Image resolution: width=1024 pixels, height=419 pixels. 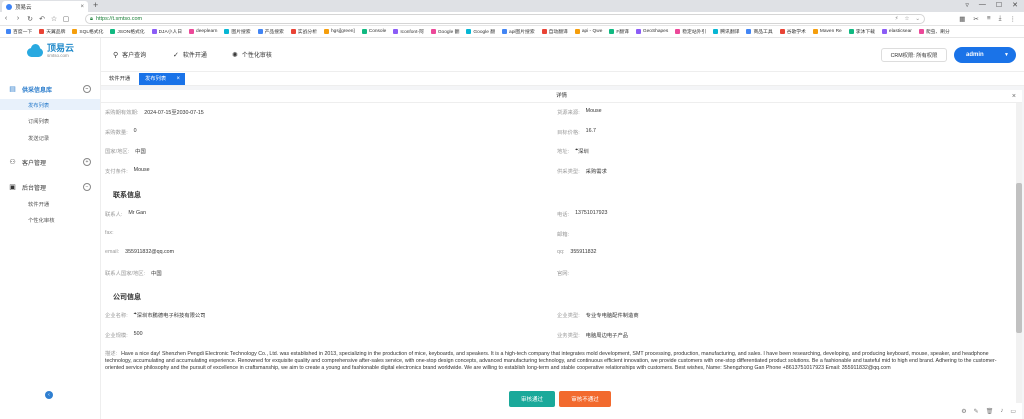 I want to click on undo-icon: ↶, so click(x=42, y=19).